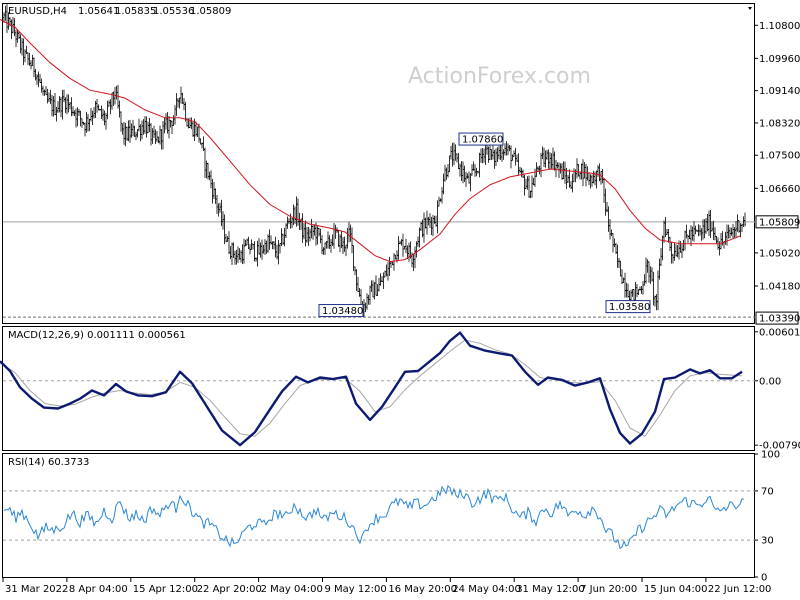 This screenshot has height=600, width=800. Describe the element at coordinates (779, 189) in the screenshot. I see `price-tick-label: 1.06660` at that location.